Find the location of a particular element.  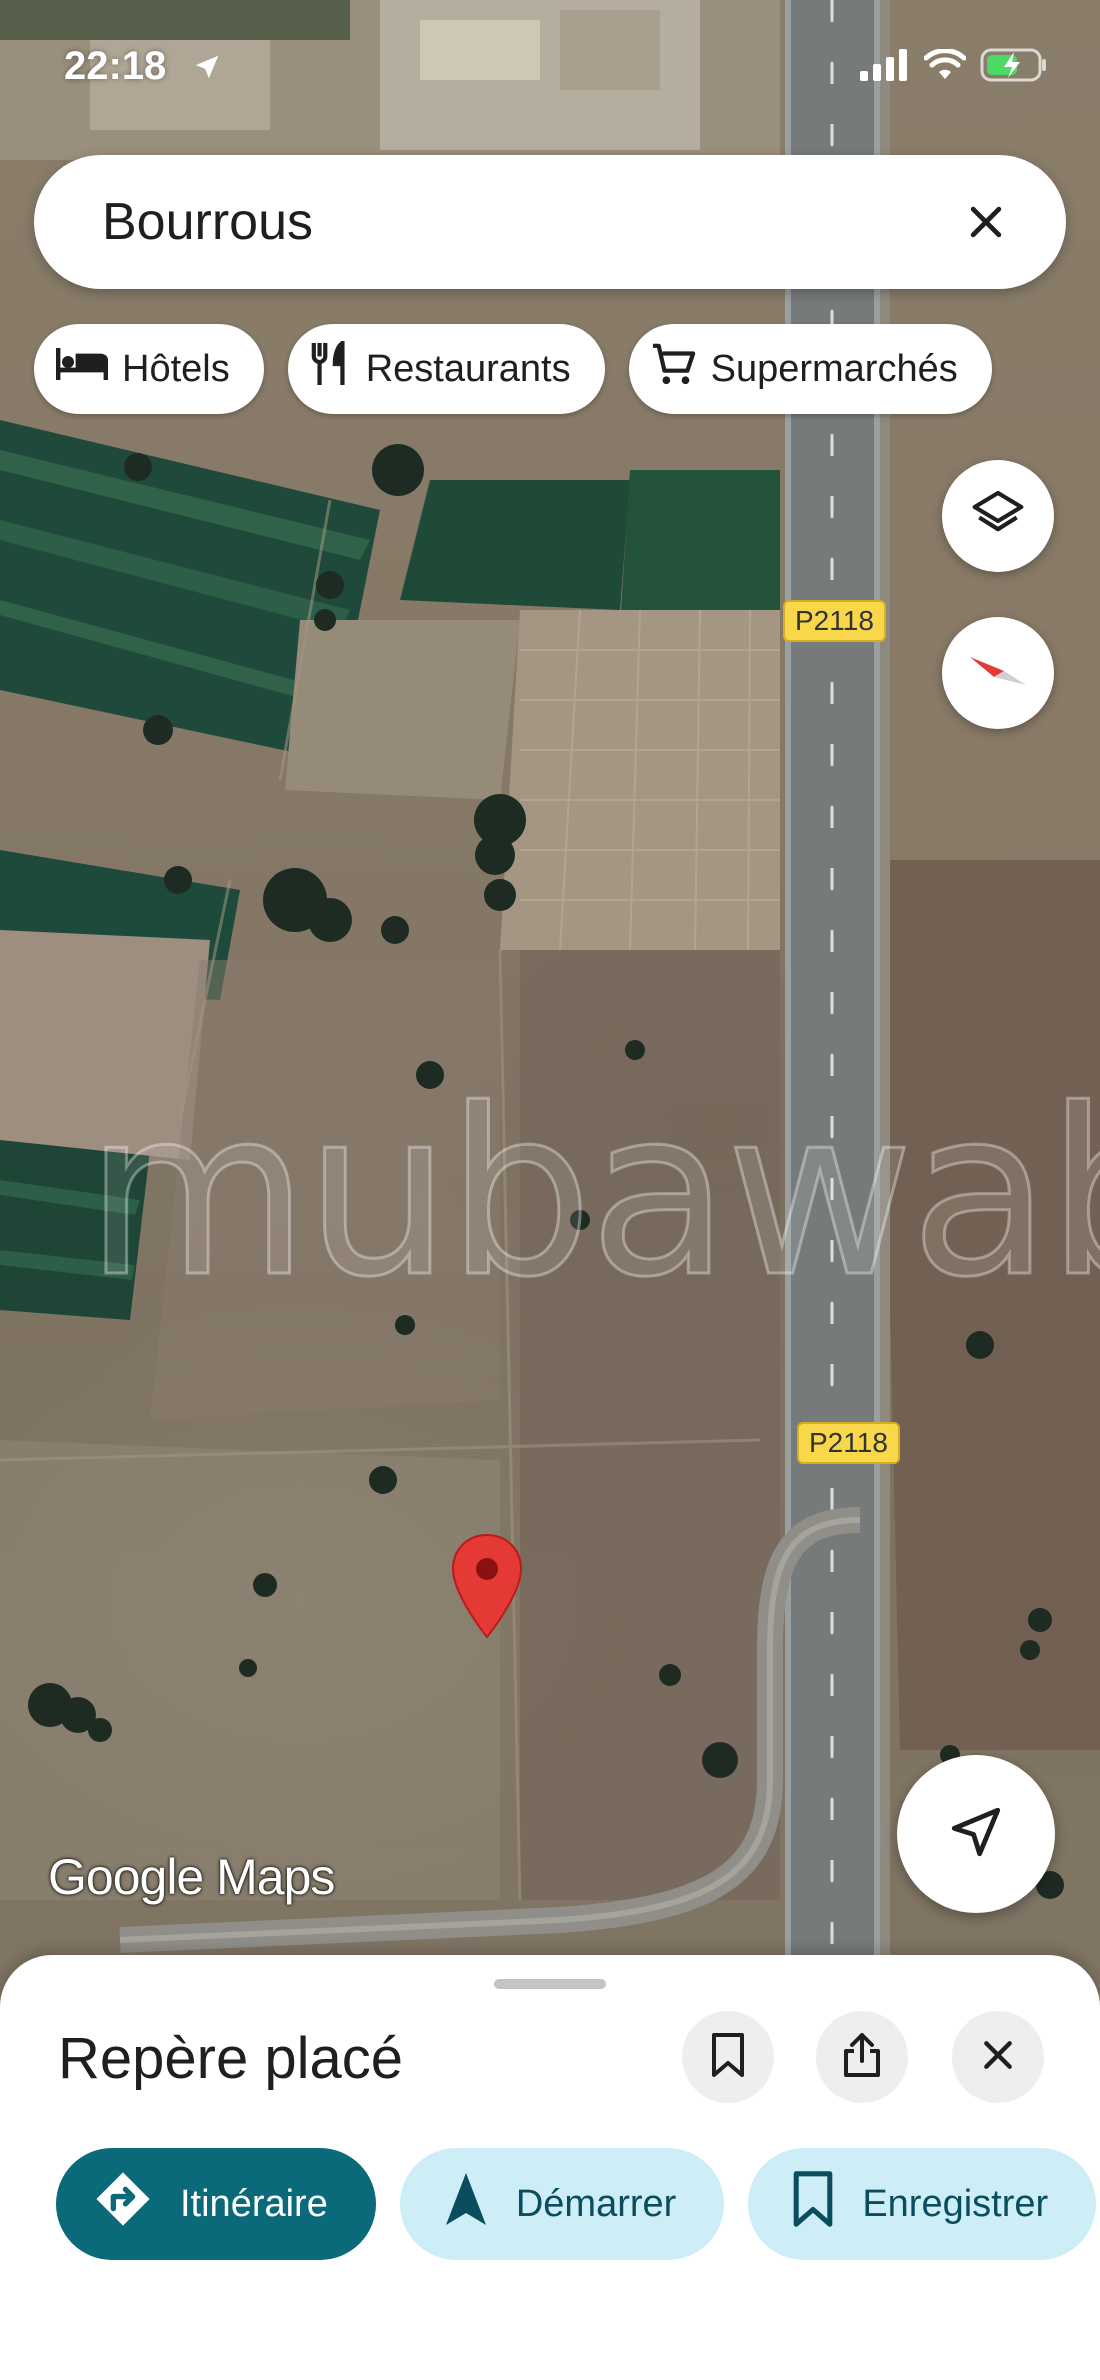

close-sheet-button is located at coordinates (998, 2057).